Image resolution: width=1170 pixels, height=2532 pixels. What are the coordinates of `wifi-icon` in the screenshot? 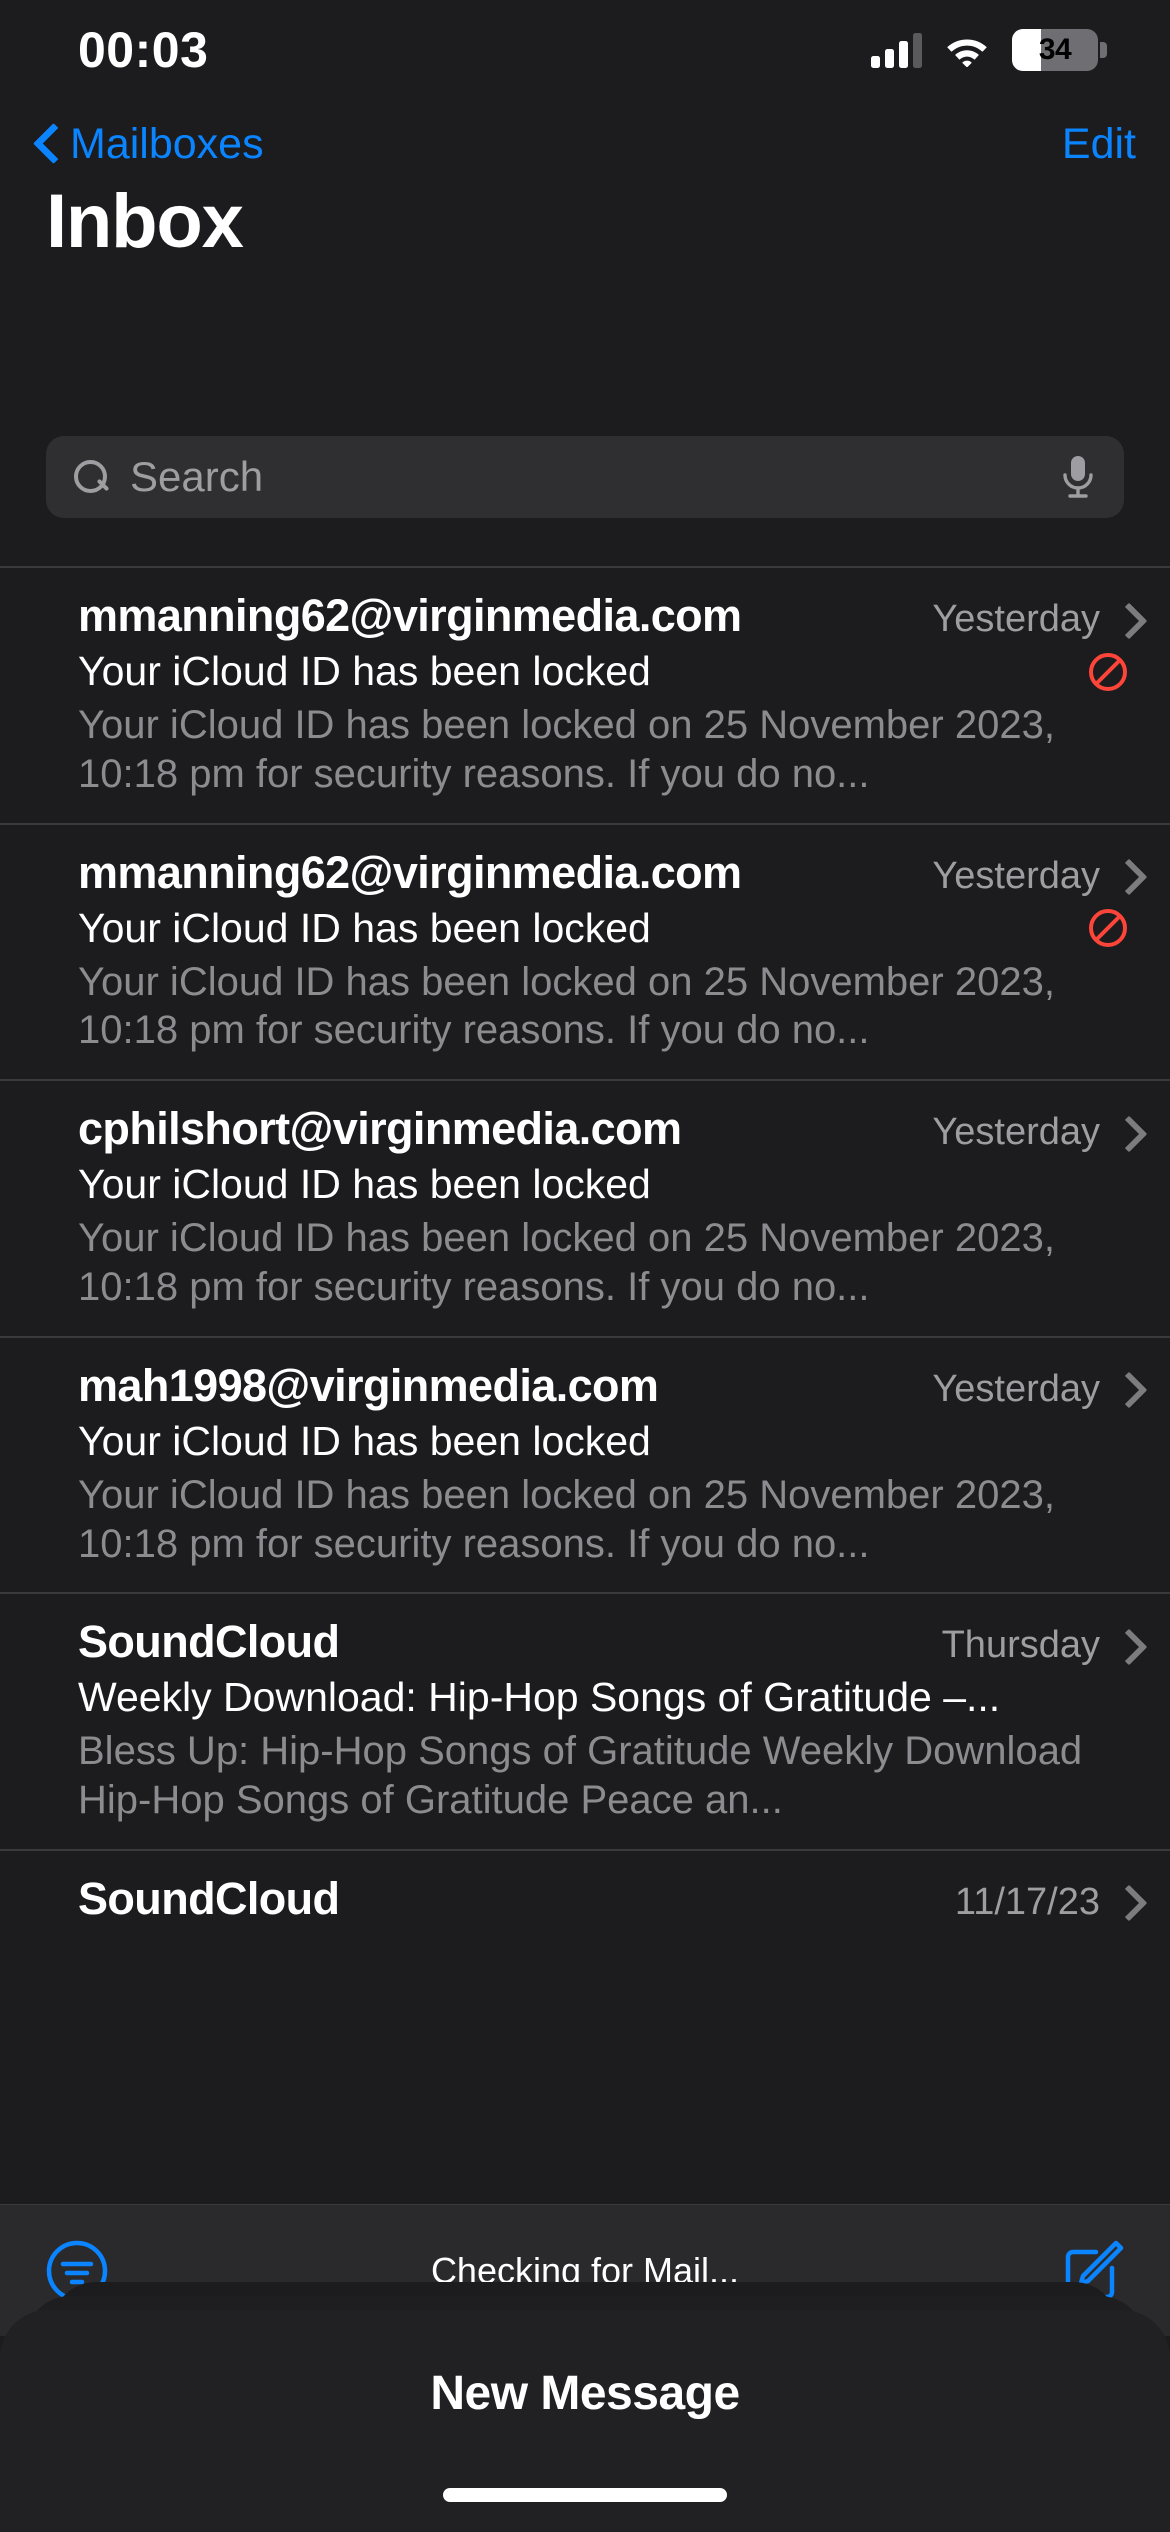 It's located at (967, 50).